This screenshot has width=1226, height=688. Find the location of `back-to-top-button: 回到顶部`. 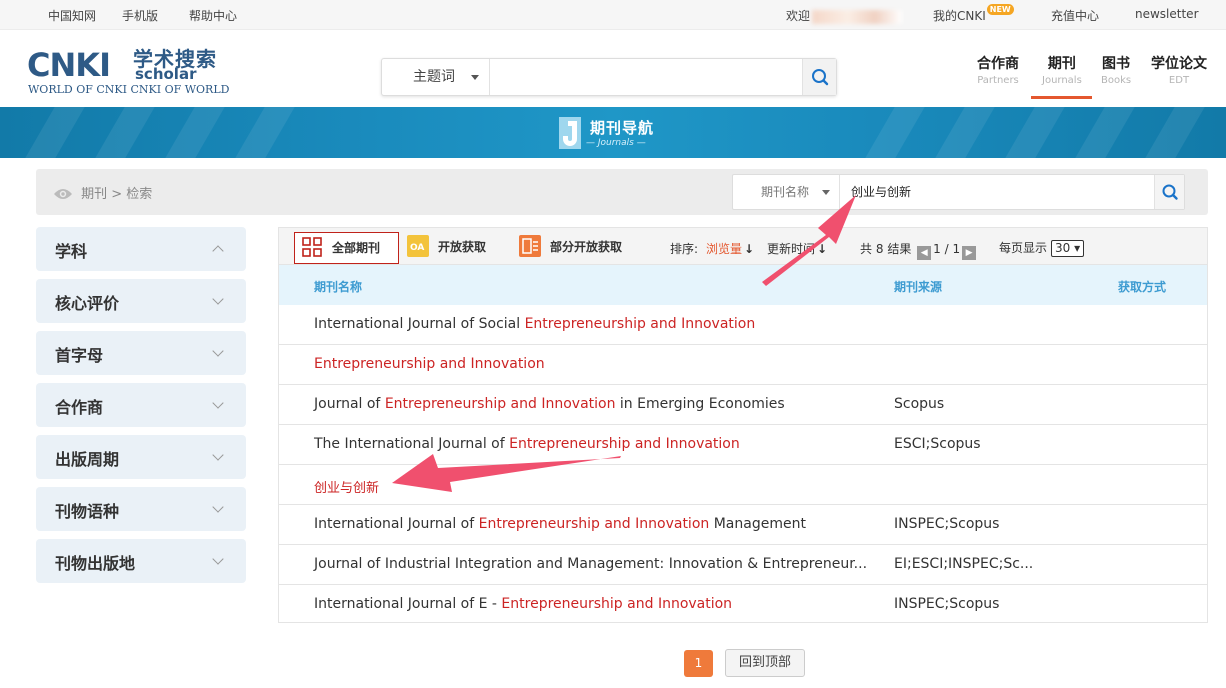

back-to-top-button: 回到顶部 is located at coordinates (765, 663).